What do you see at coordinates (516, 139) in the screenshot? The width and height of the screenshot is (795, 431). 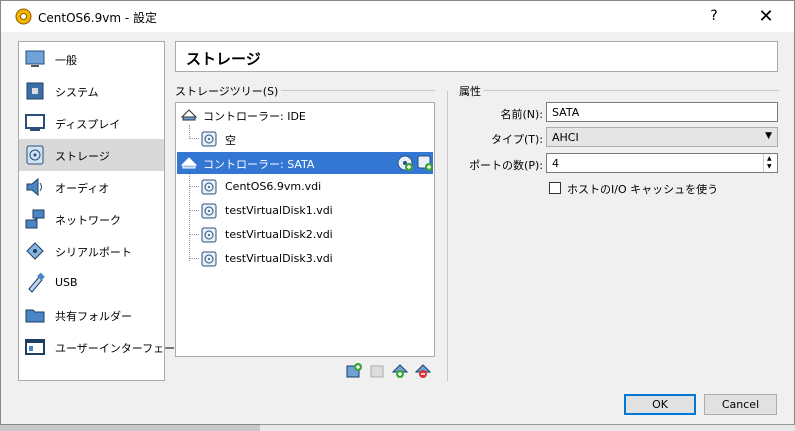 I see `type-label: タイプ(T):` at bounding box center [516, 139].